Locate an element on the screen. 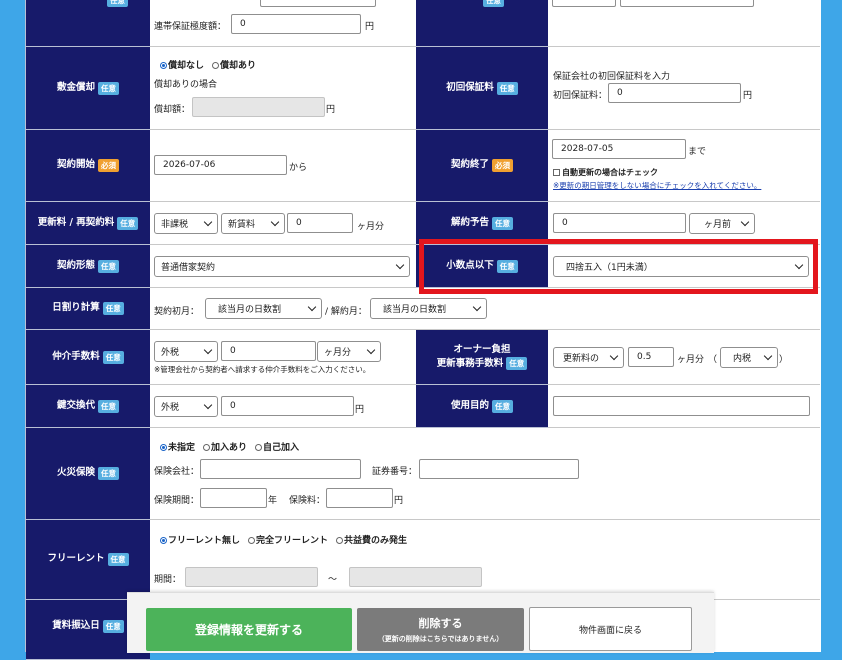 The width and height of the screenshot is (842, 660). initial-guarantee-input: 0 is located at coordinates (674, 93).